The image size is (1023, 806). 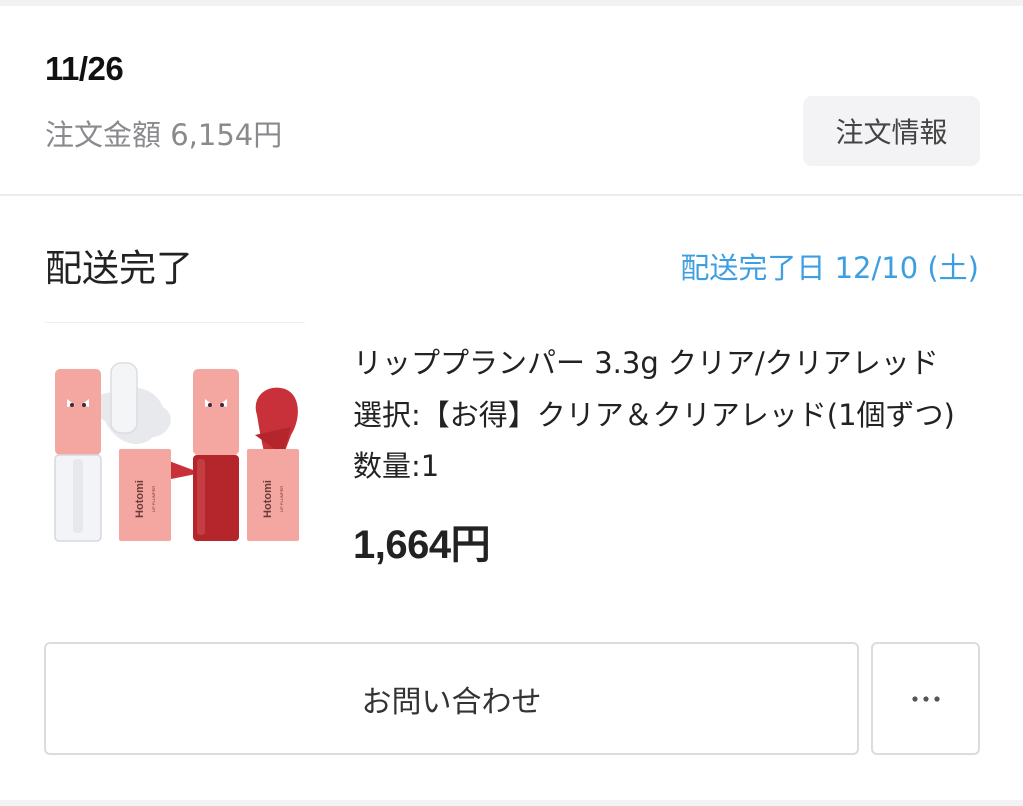 I want to click on product-quantity: 数量:1, so click(x=396, y=466).